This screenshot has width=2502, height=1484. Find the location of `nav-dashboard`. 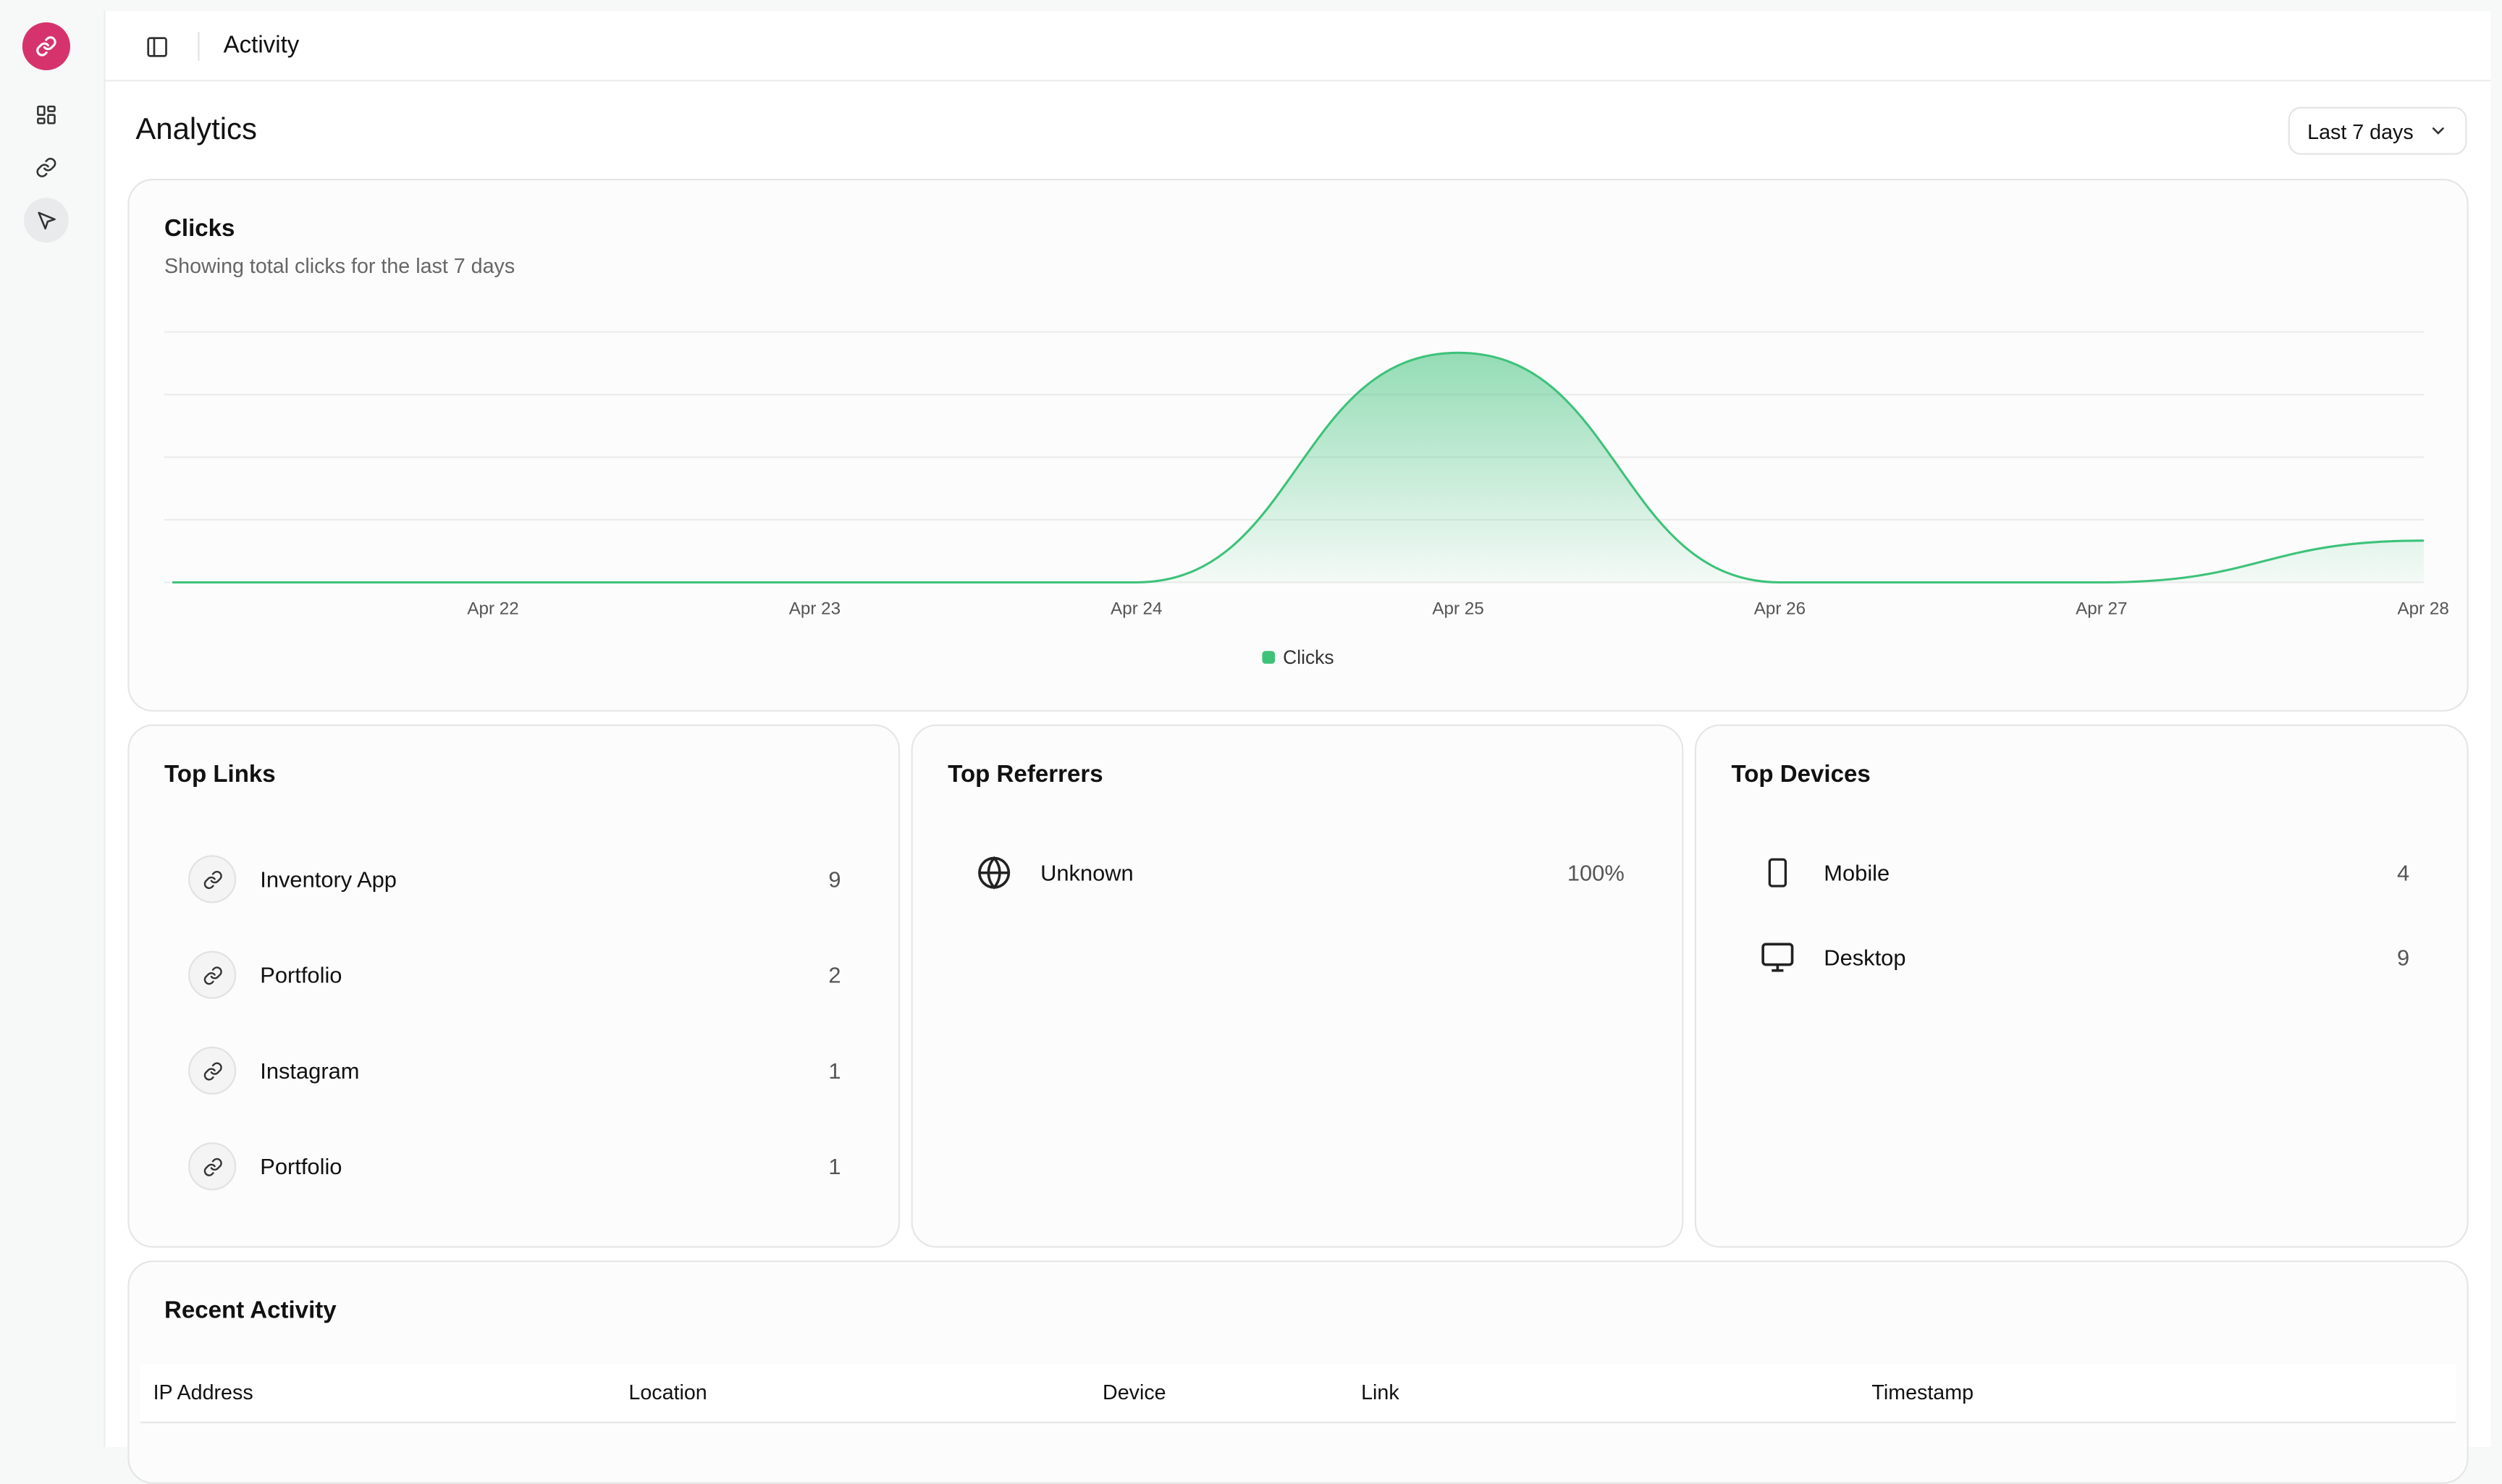

nav-dashboard is located at coordinates (46, 115).